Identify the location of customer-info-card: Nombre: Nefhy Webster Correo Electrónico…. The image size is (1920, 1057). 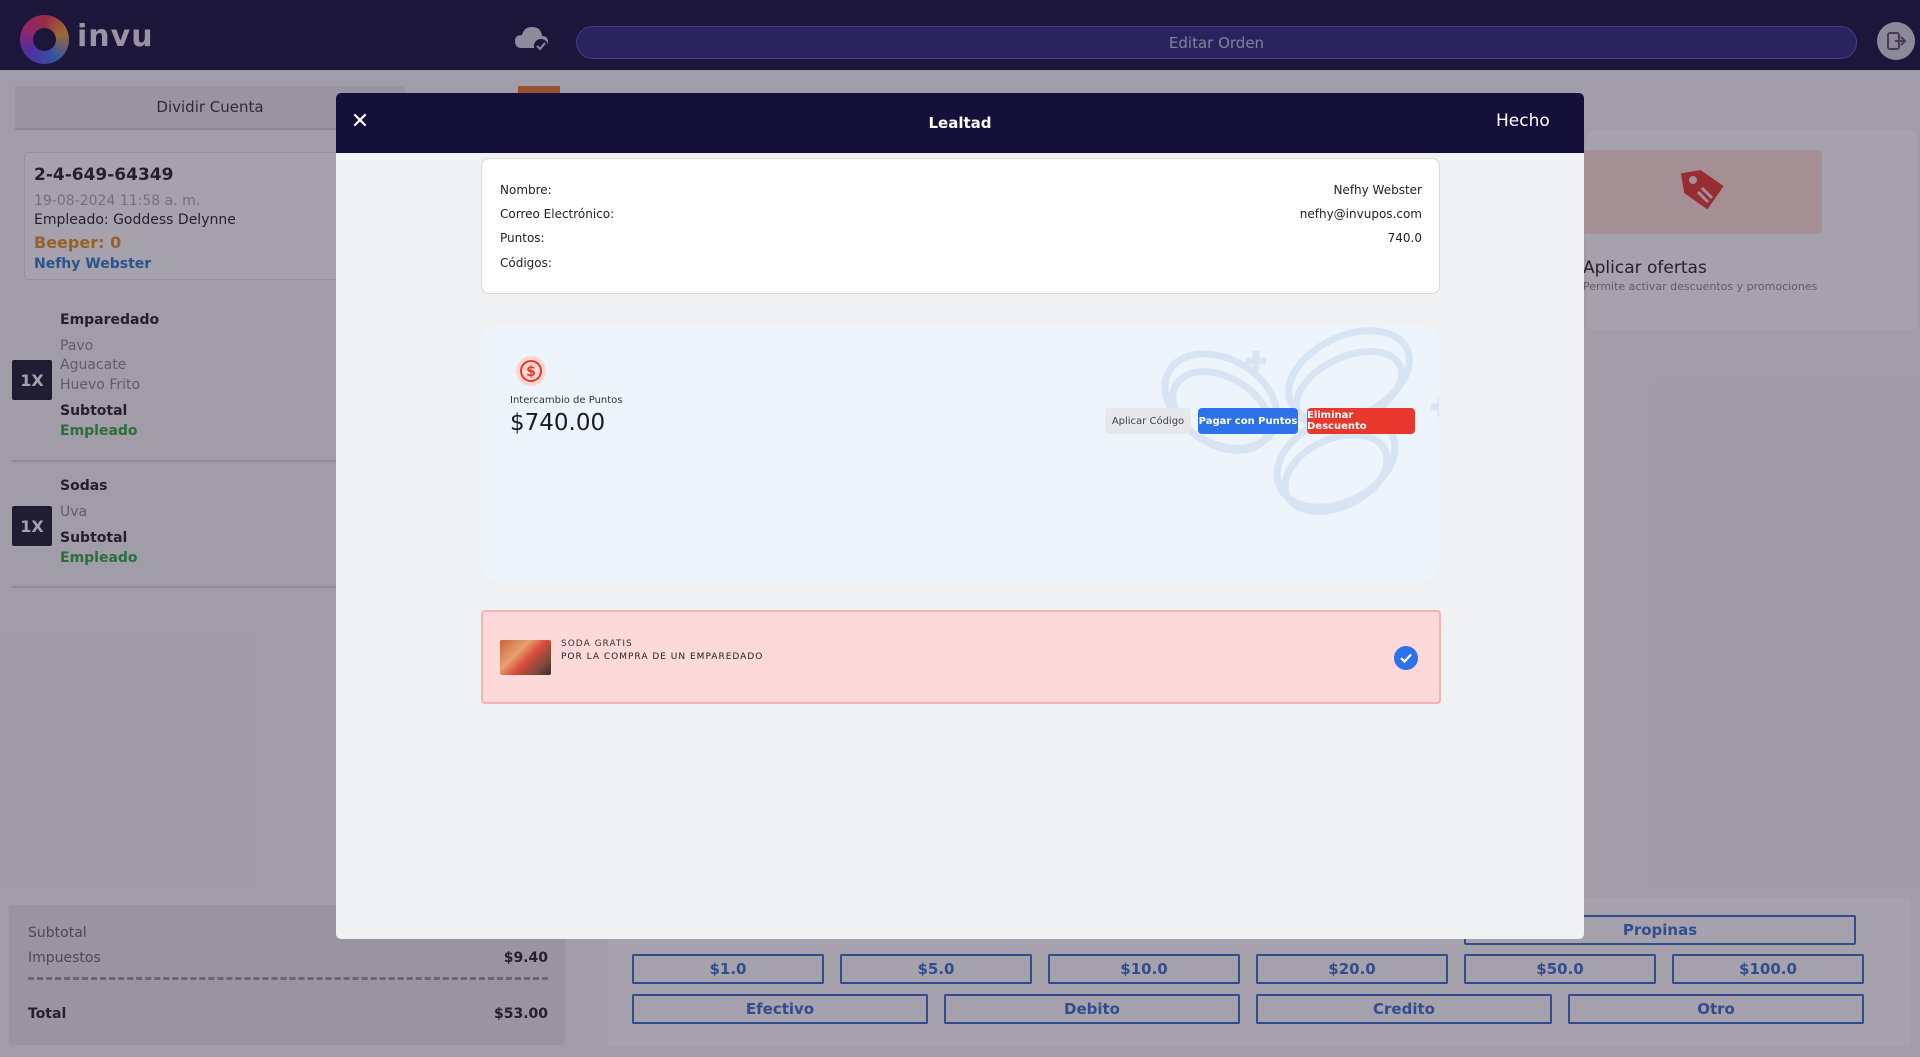
(960, 226).